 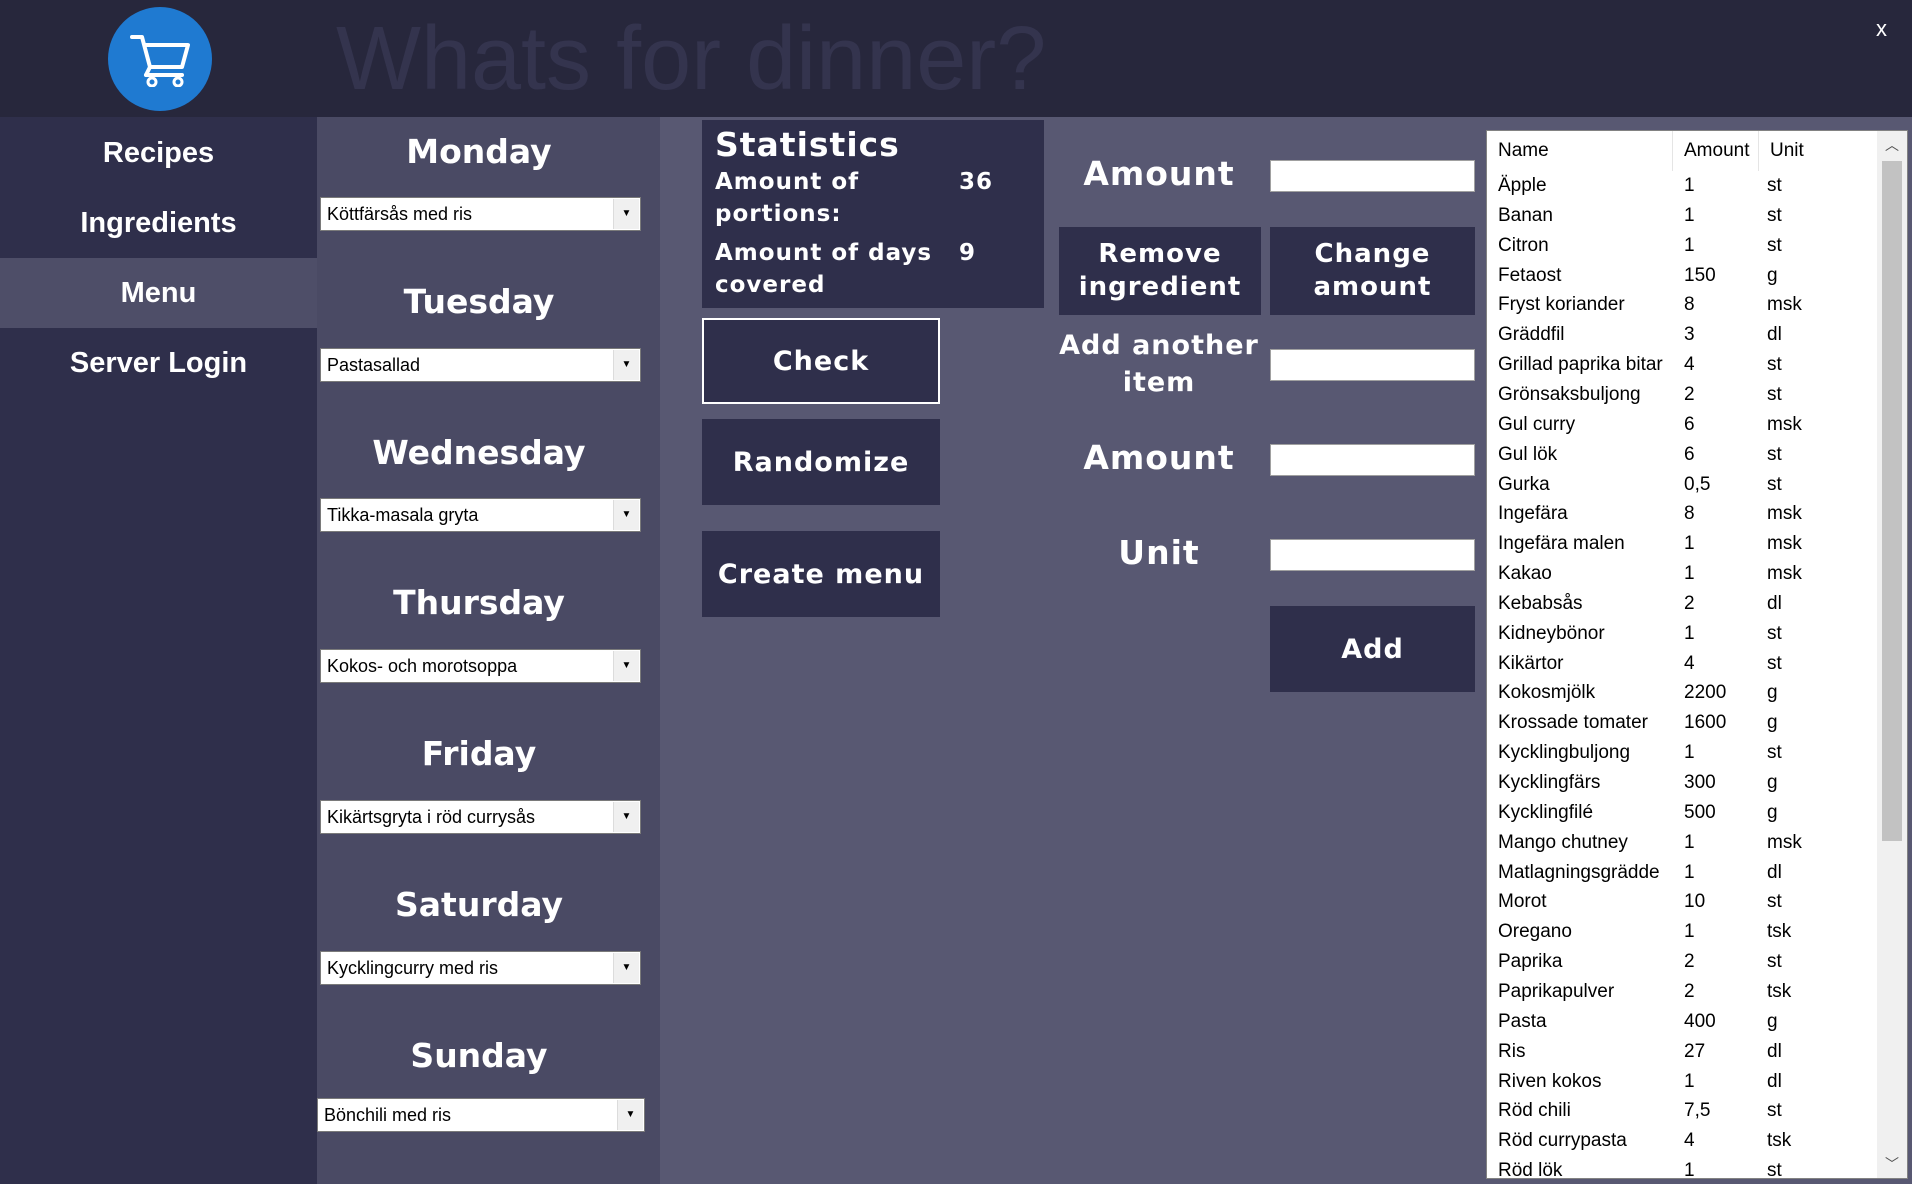 What do you see at coordinates (158, 363) in the screenshot?
I see `sidebar-item-server-login: Server Login` at bounding box center [158, 363].